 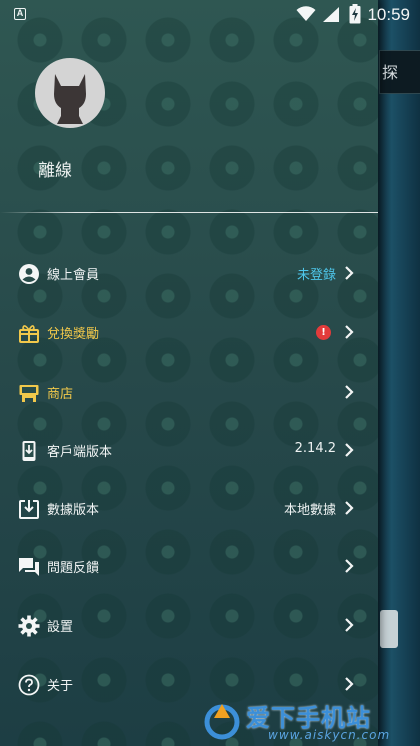 What do you see at coordinates (389, 629) in the screenshot?
I see `background-scroll-pill` at bounding box center [389, 629].